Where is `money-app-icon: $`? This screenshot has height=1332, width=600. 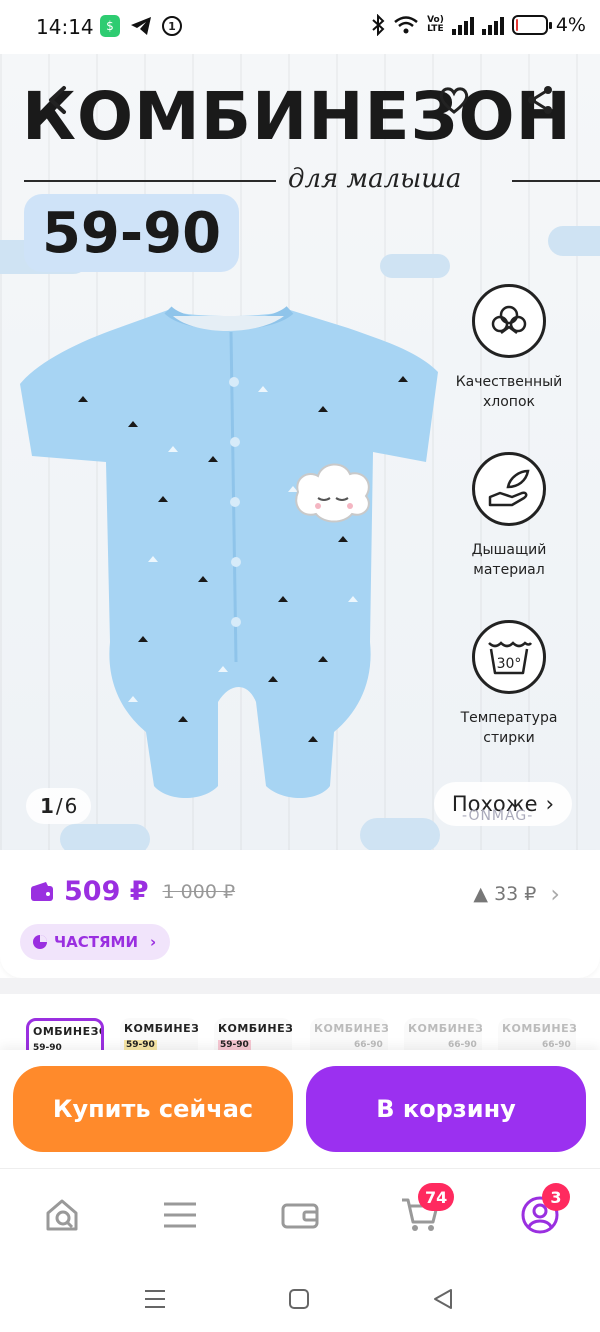 money-app-icon: $ is located at coordinates (110, 26).